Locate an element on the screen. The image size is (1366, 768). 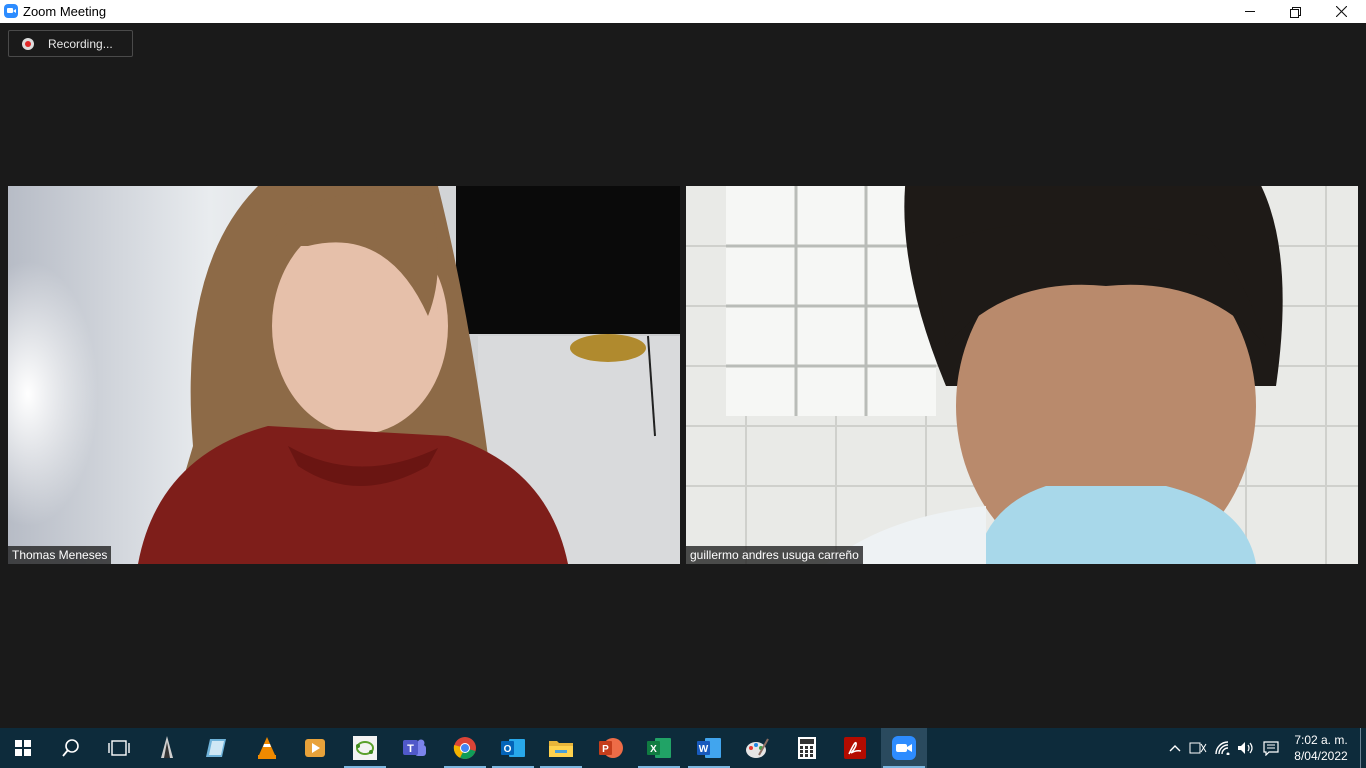
taskbar-app-vlc is located at coordinates (267, 748).